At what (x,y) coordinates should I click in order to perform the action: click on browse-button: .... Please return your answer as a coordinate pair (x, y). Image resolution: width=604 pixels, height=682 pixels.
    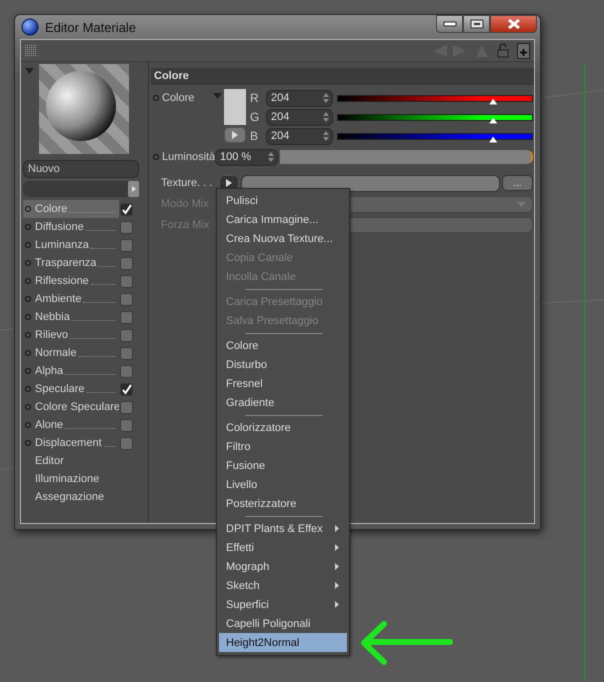
    Looking at the image, I should click on (517, 183).